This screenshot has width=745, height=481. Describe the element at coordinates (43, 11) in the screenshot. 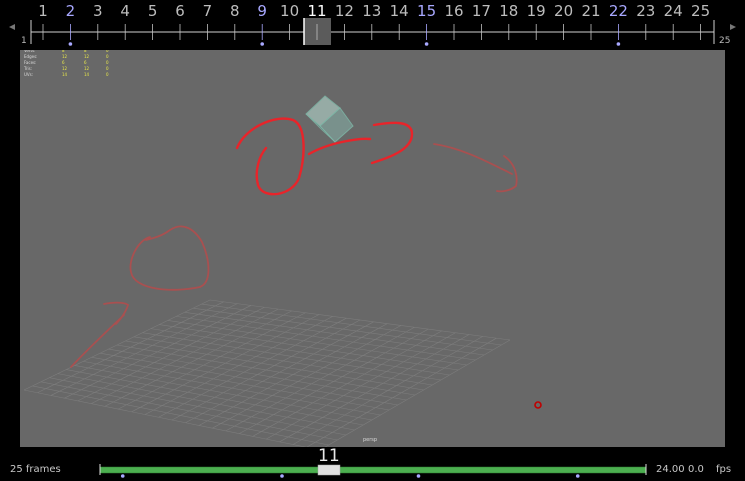

I see `frame-label-1: 1` at that location.